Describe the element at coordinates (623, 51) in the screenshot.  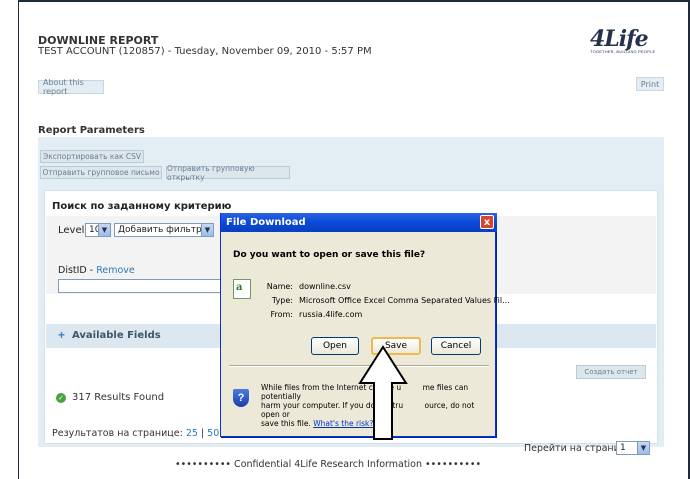
I see `logo-tagline: TOGETHER, BUILDING PEOPLE` at that location.